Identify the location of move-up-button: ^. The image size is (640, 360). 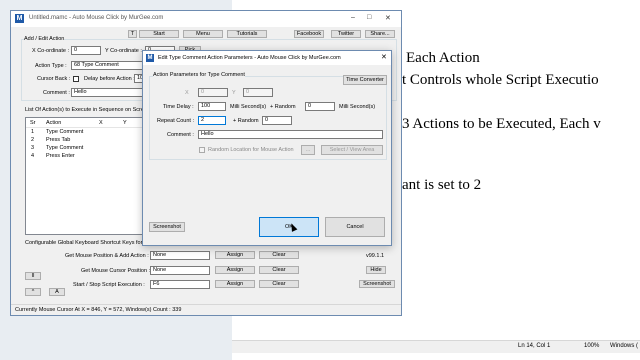
(33, 292).